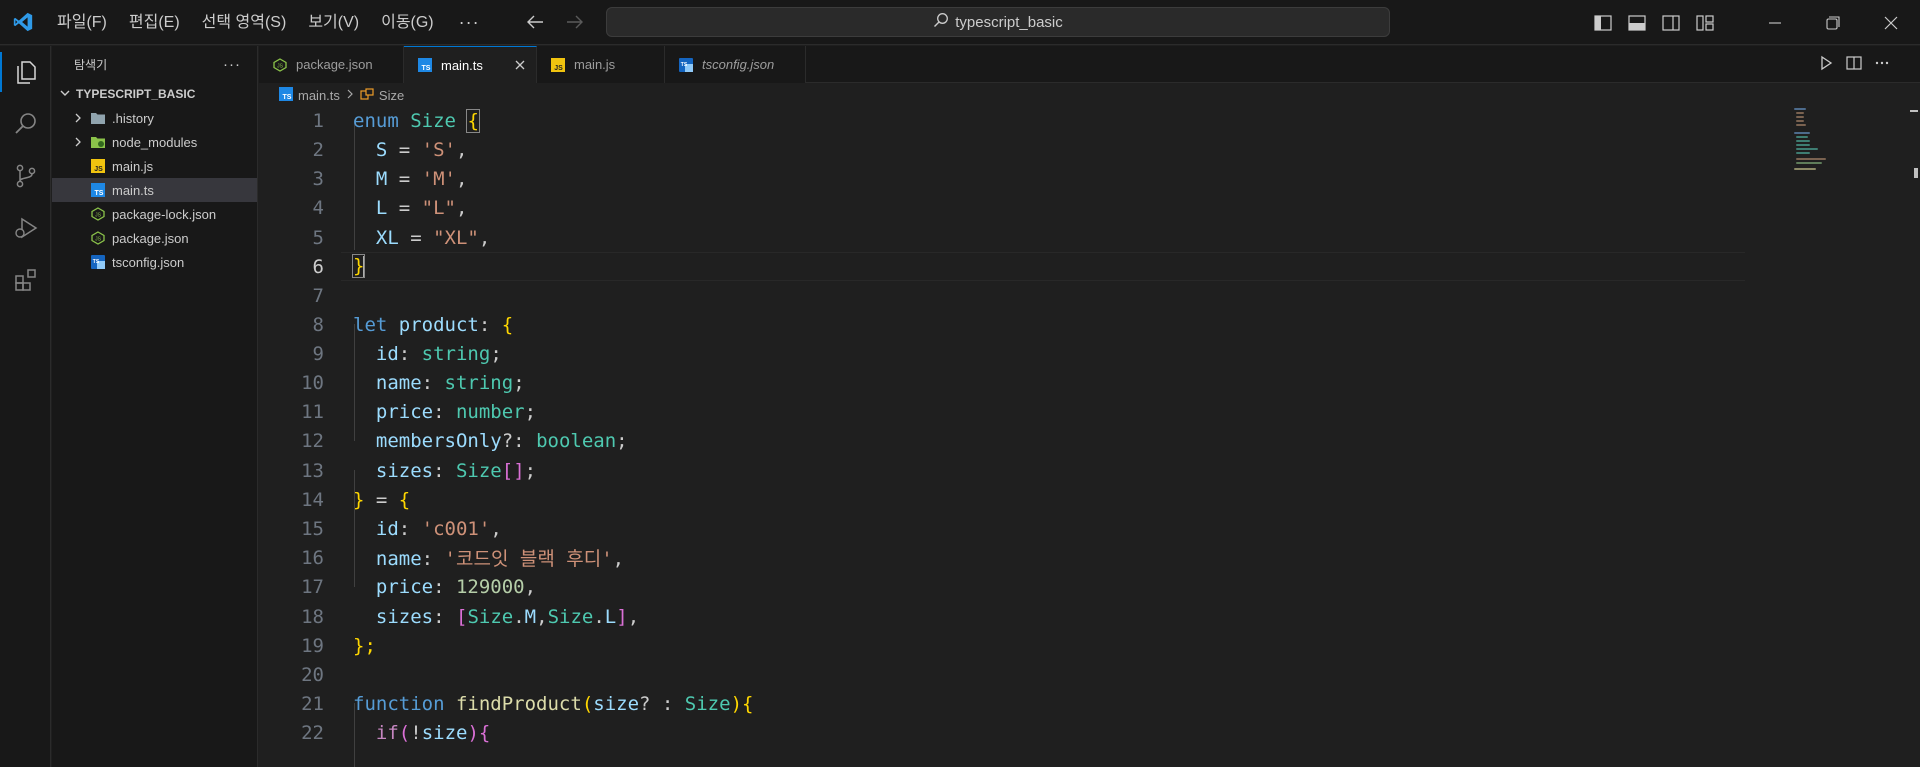 This screenshot has width=1920, height=767. Describe the element at coordinates (154, 142) in the screenshot. I see `tree-item-node-modules: node_modules` at that location.